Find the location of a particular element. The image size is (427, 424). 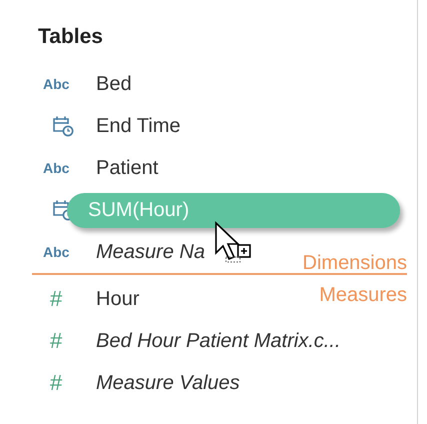

field-name: Hour is located at coordinates (118, 299).